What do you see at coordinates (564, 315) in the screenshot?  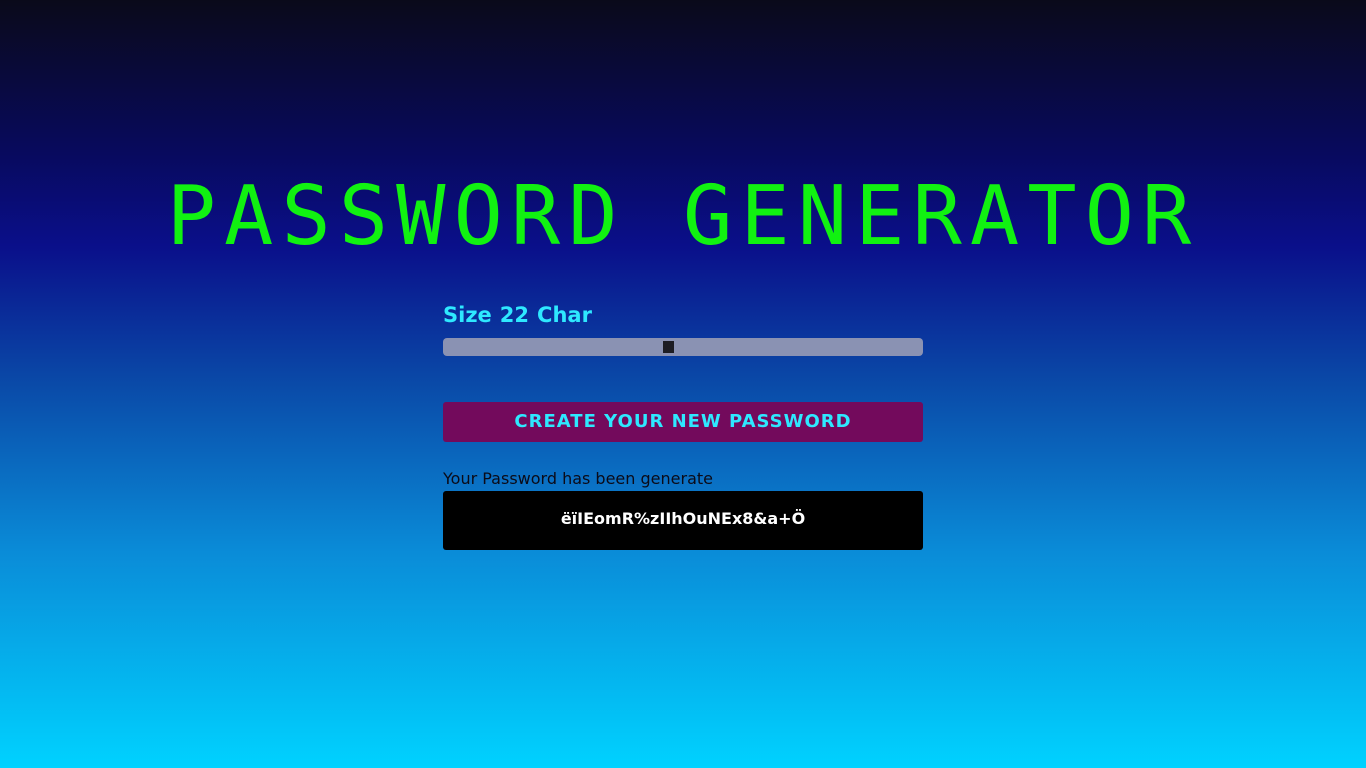 I see `size-label-suffix: Char` at bounding box center [564, 315].